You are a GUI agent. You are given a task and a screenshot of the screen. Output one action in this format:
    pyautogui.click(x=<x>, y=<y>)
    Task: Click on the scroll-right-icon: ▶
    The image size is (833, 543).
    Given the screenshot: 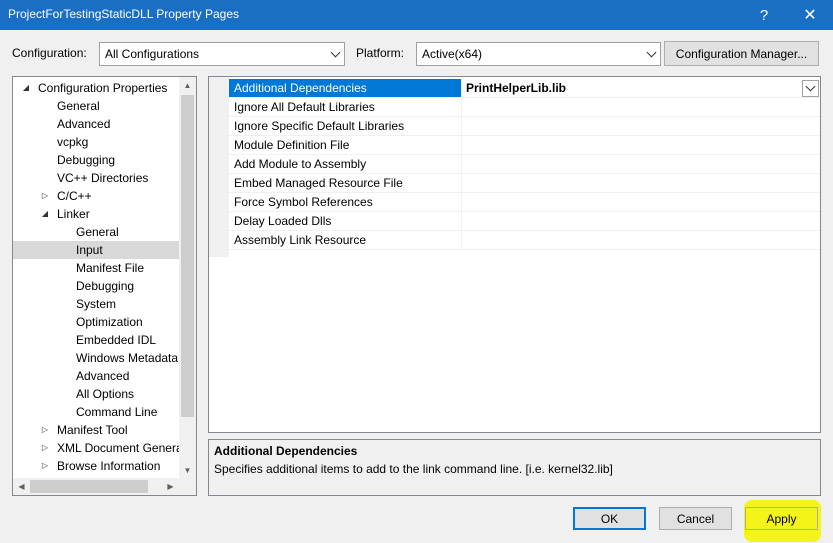 What is the action you would take?
    pyautogui.click(x=170, y=486)
    